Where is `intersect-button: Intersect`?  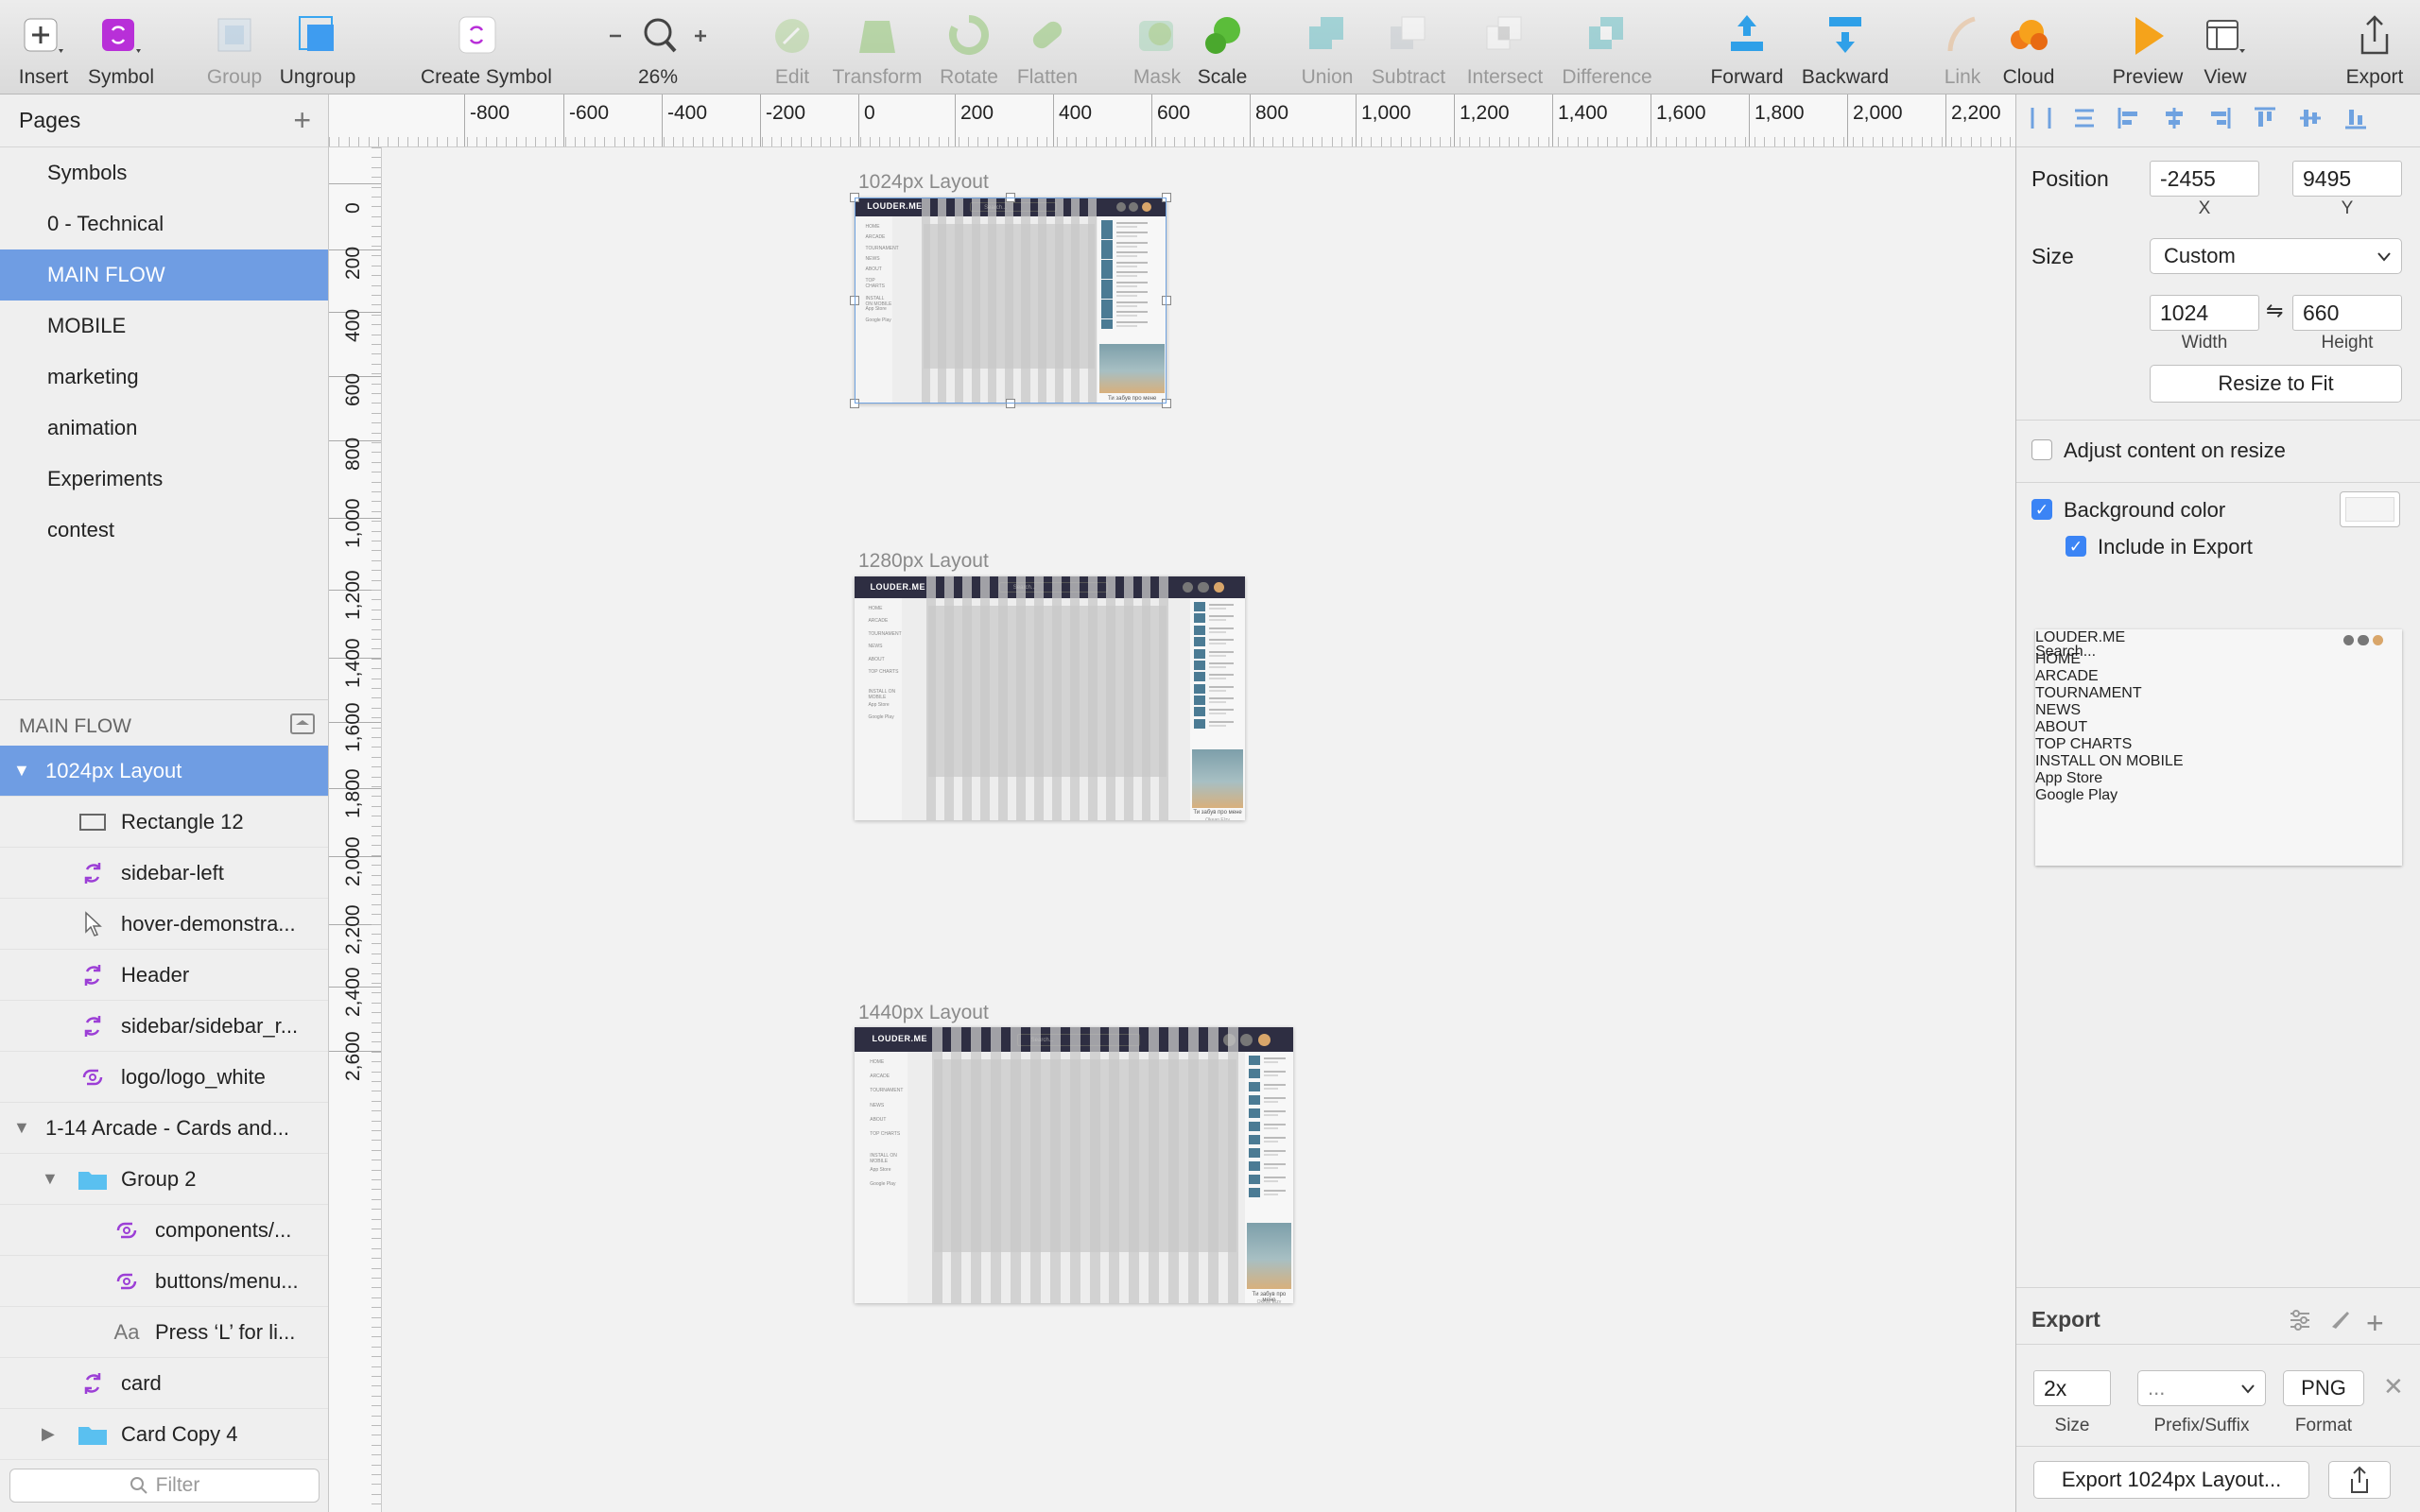 intersect-button: Intersect is located at coordinates (1505, 49).